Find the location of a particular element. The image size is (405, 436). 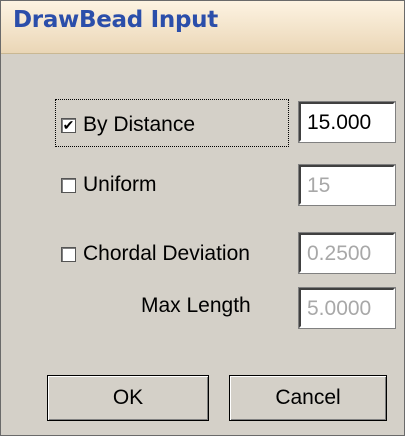

check-mark-icon: ✔ is located at coordinates (68, 125).